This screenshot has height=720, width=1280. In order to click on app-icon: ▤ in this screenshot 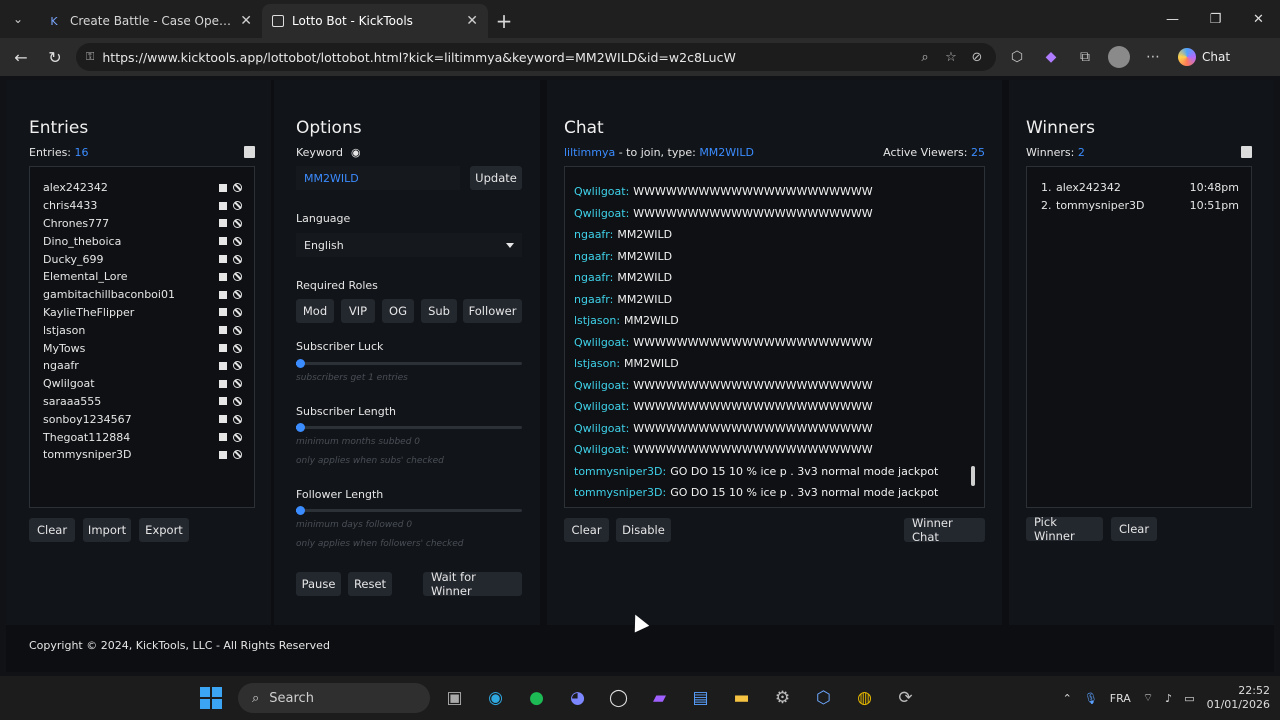, I will do `click(700, 698)`.